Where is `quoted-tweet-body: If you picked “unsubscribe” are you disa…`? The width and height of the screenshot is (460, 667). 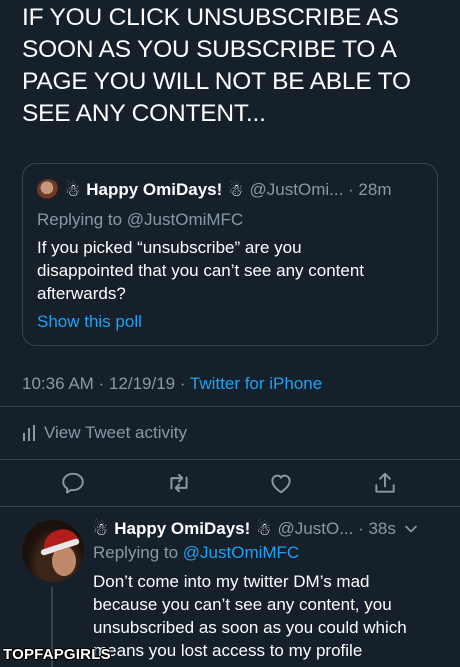 quoted-tweet-body: If you picked “unsubscribe” are you disa… is located at coordinates (201, 270).